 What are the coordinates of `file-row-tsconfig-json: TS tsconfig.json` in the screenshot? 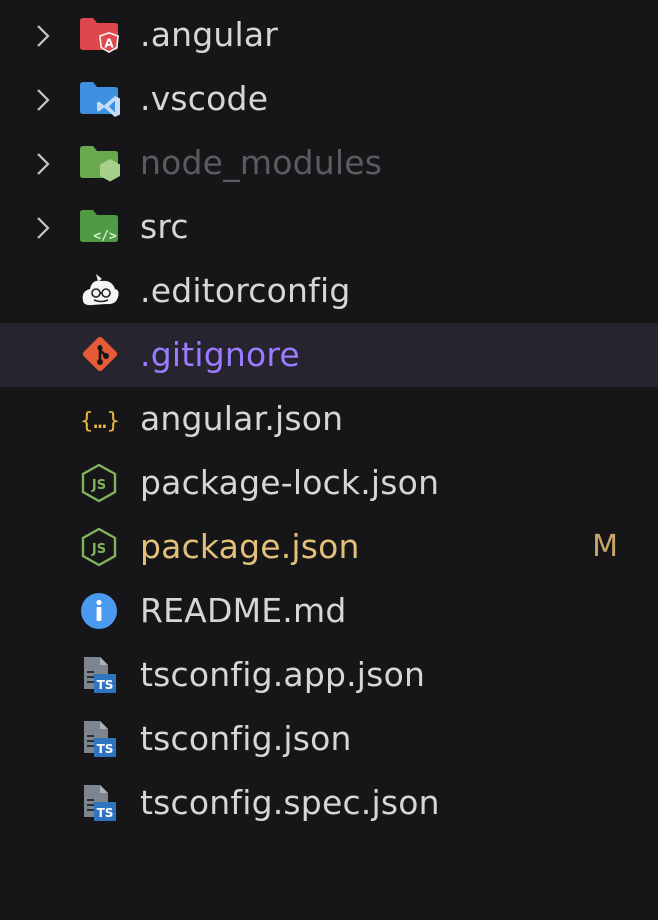 It's located at (329, 739).